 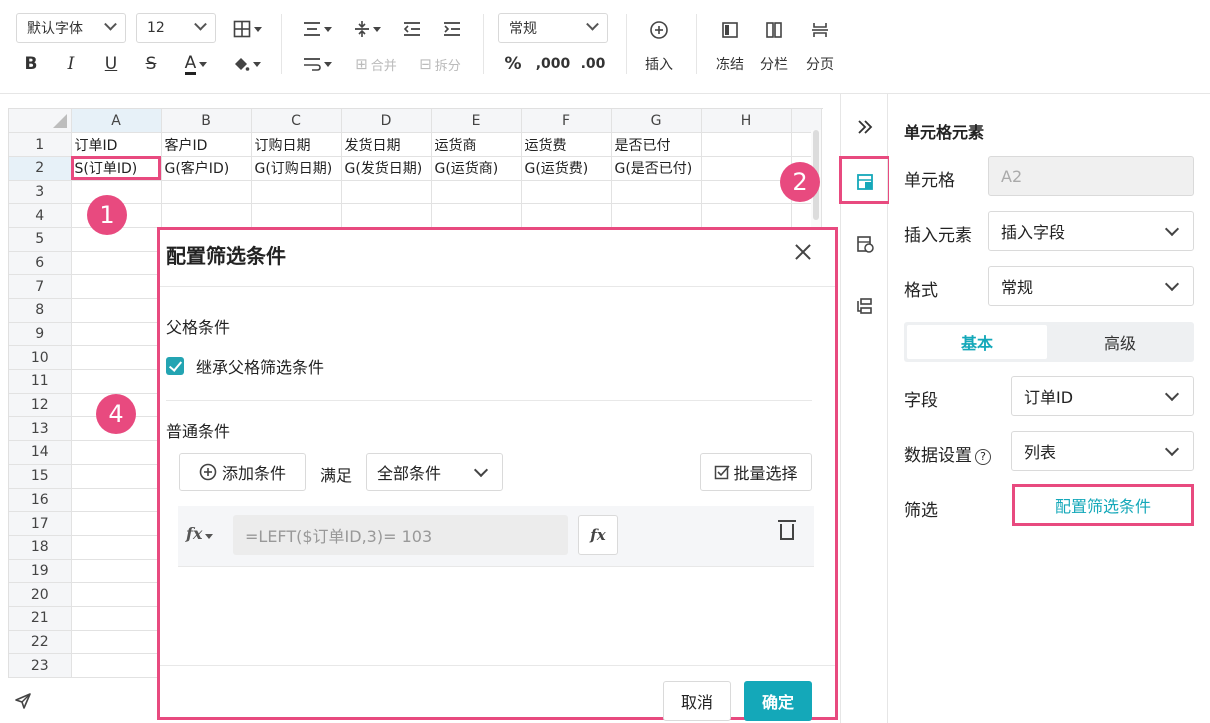 I want to click on column-header: D, so click(x=386, y=121).